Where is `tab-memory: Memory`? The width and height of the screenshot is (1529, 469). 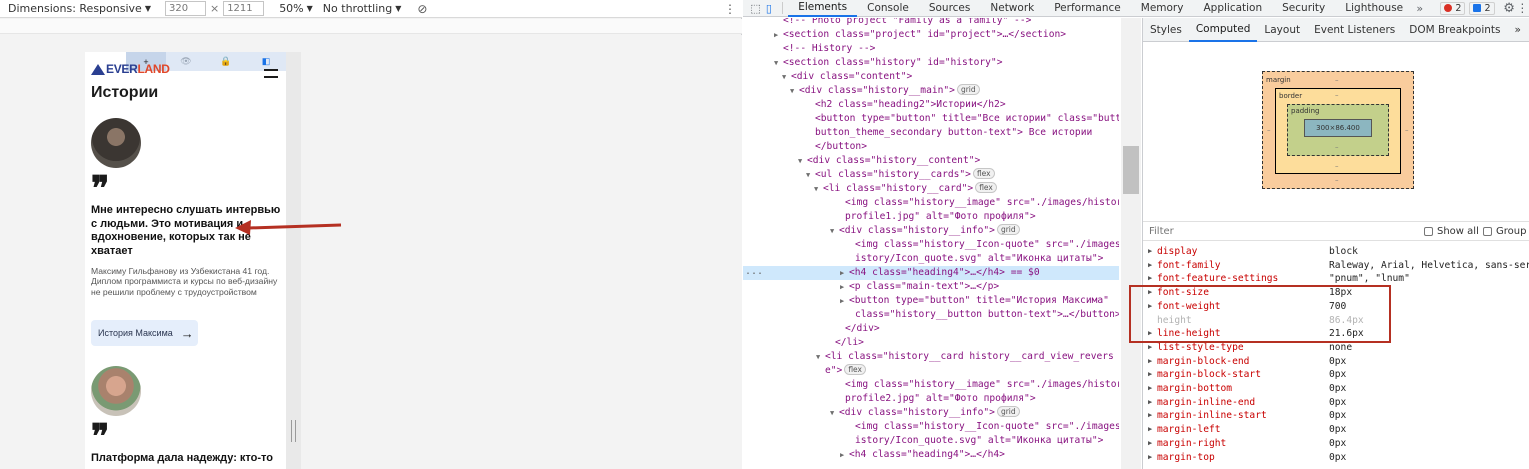 tab-memory: Memory is located at coordinates (1162, 8).